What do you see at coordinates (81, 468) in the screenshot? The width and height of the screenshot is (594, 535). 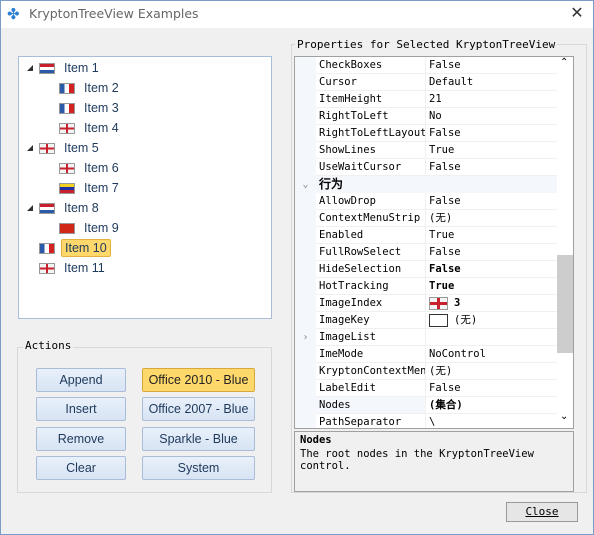 I see `clear-button: Clear` at bounding box center [81, 468].